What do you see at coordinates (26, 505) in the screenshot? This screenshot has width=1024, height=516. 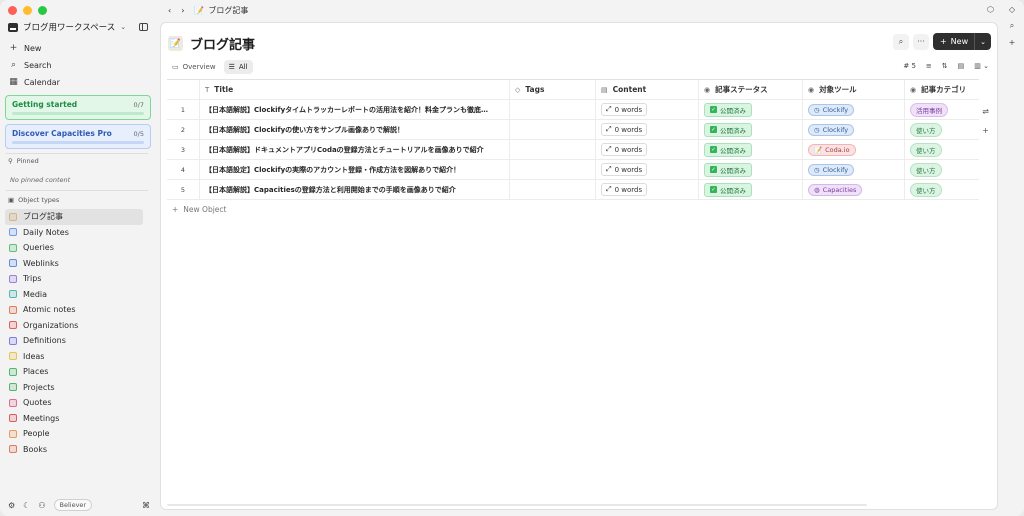 I see `moon-icon: ☾` at bounding box center [26, 505].